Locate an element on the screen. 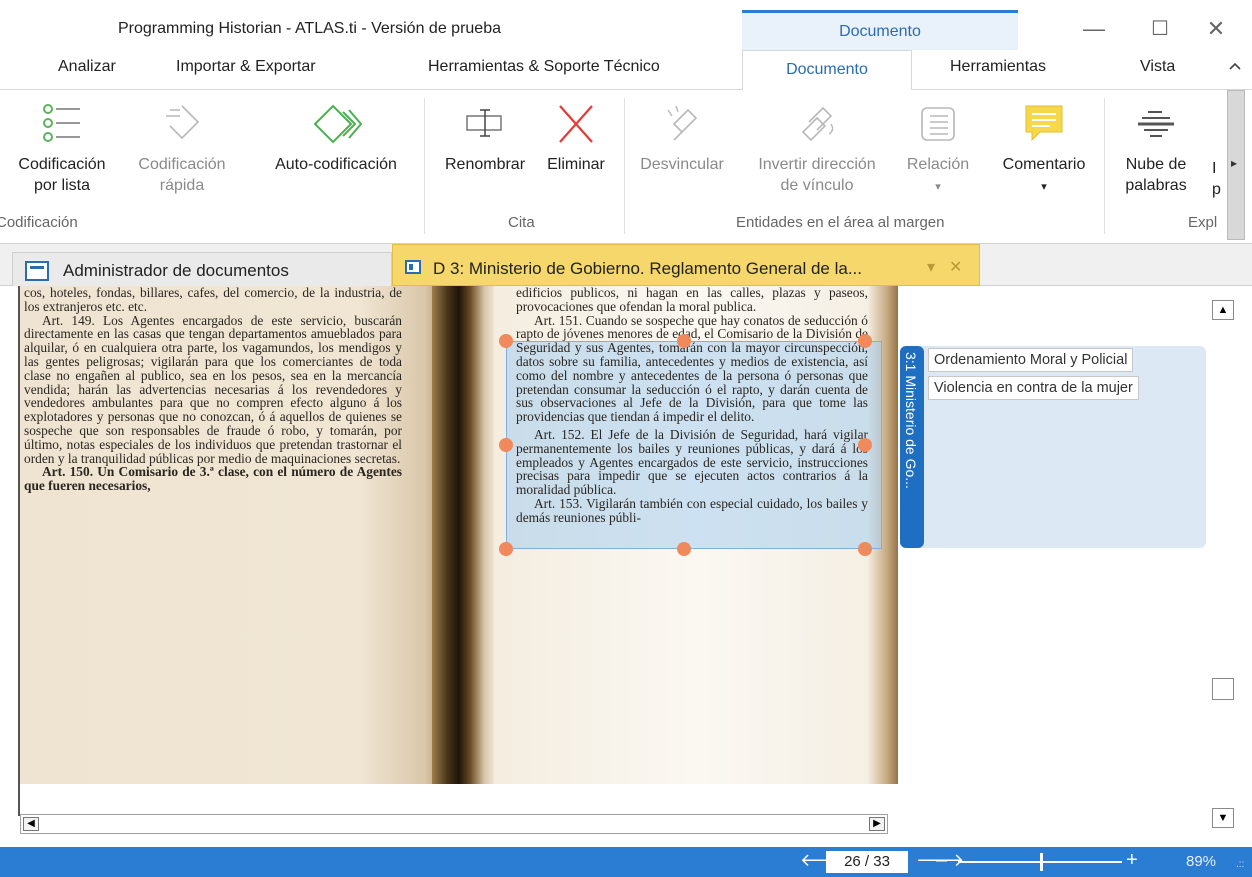  unlink-label: Desvincular is located at coordinates (682, 164).